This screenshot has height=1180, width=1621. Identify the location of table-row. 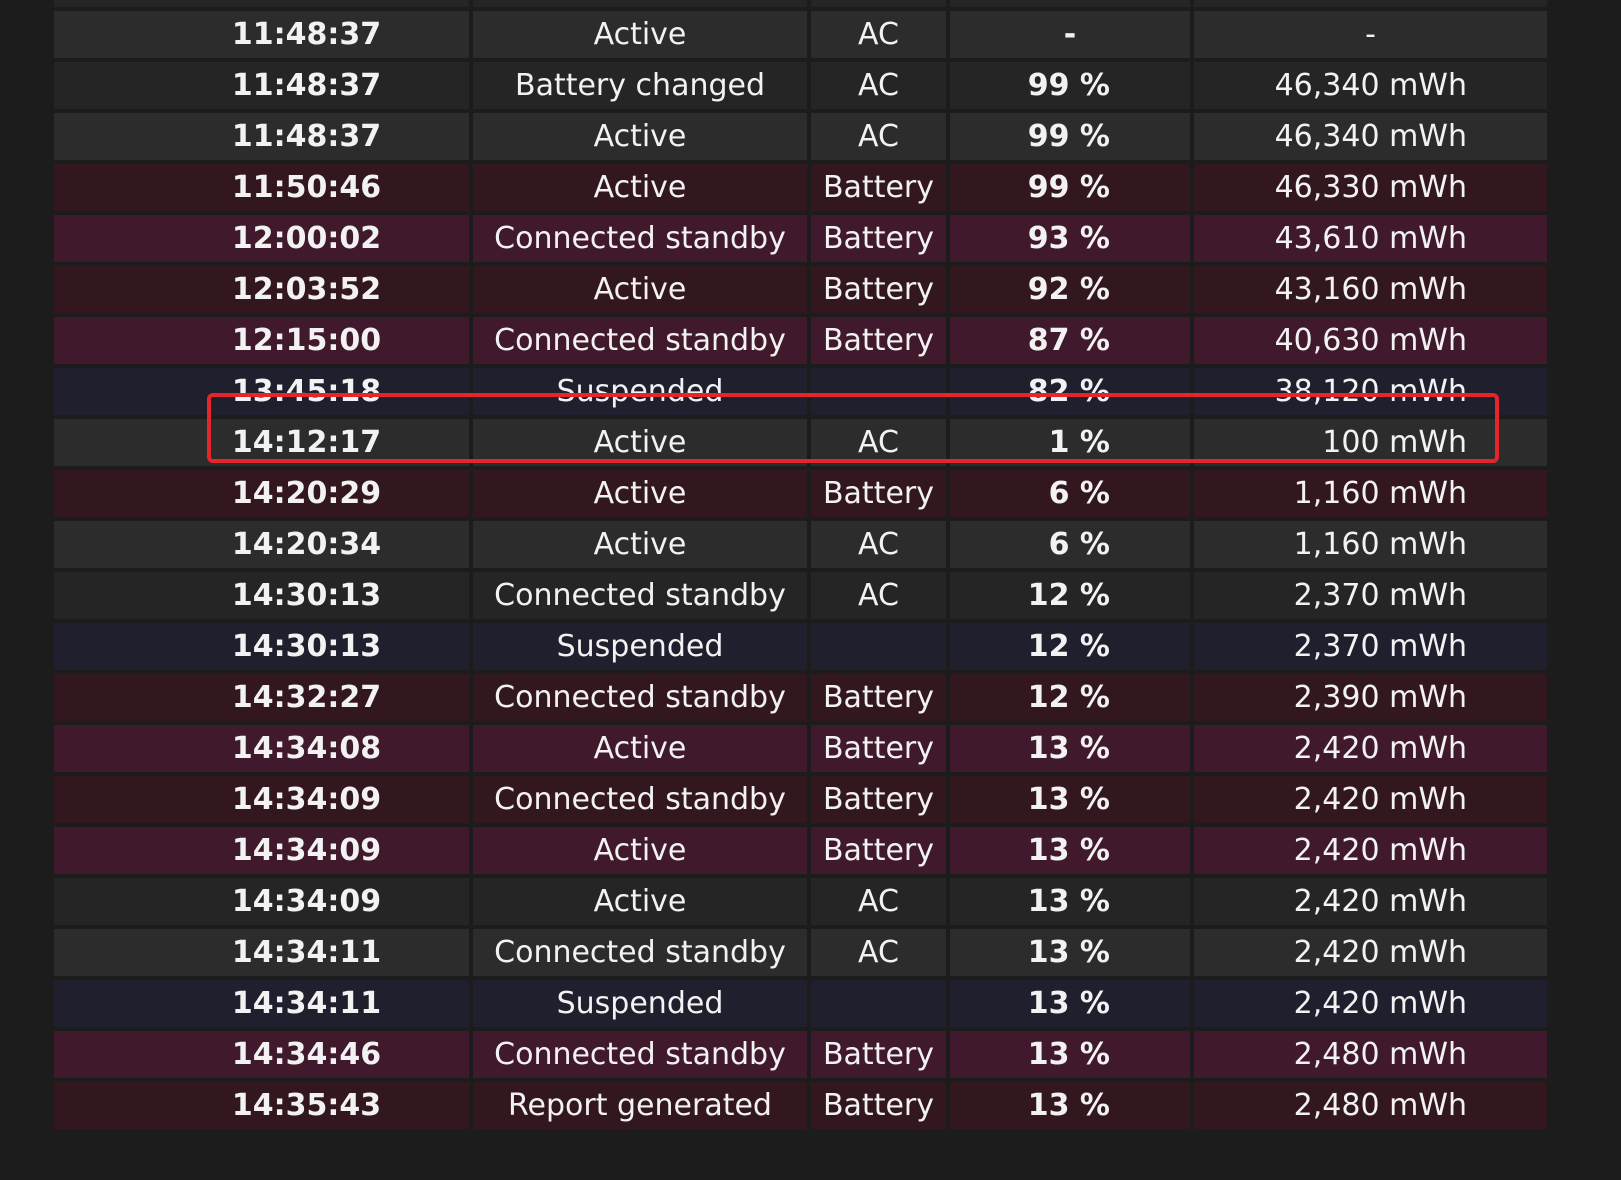
(800, 3).